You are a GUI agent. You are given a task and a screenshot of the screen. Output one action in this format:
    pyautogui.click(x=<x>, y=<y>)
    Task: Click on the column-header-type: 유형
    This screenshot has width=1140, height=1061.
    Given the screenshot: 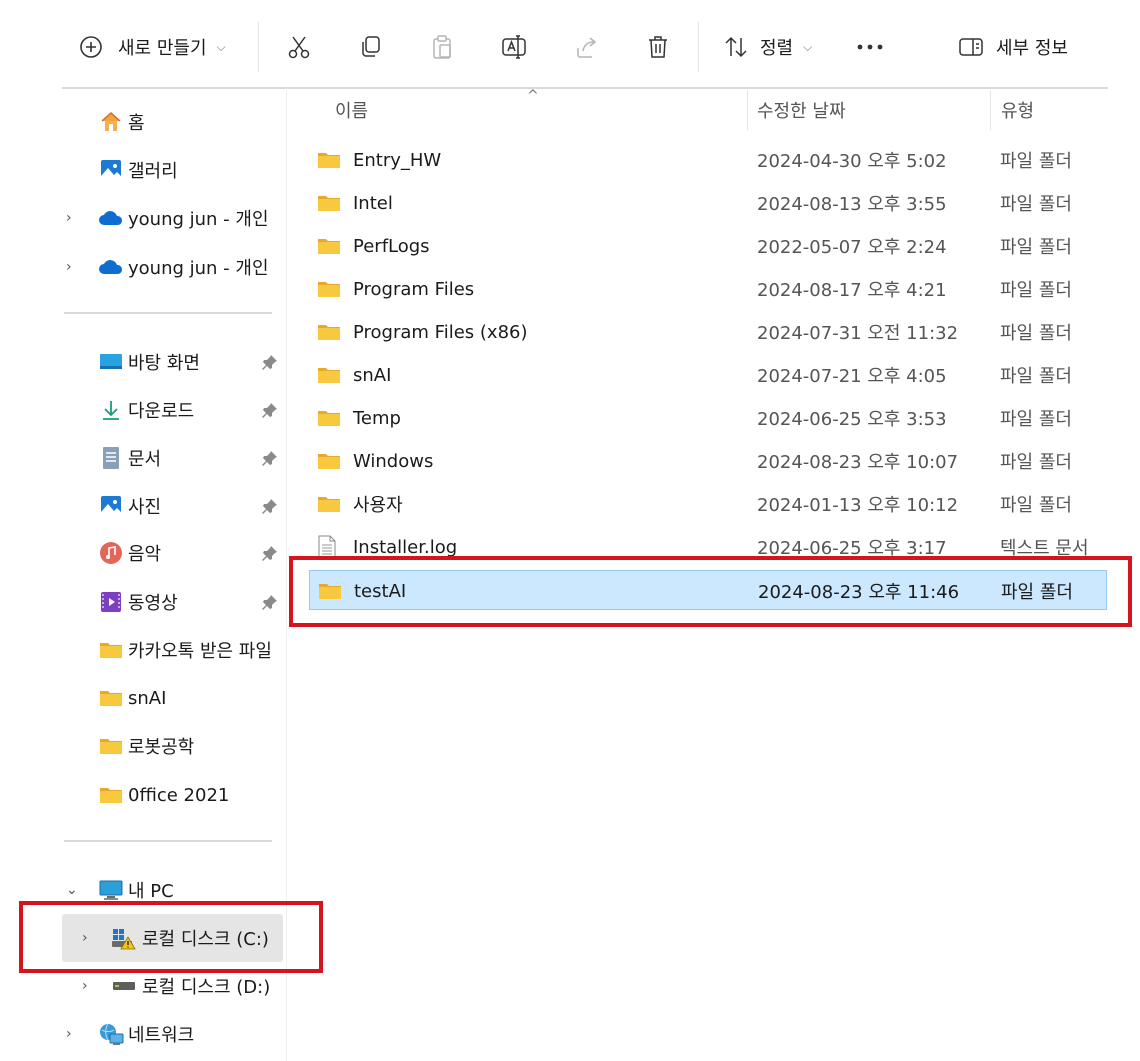 What is the action you would take?
    pyautogui.click(x=1061, y=110)
    